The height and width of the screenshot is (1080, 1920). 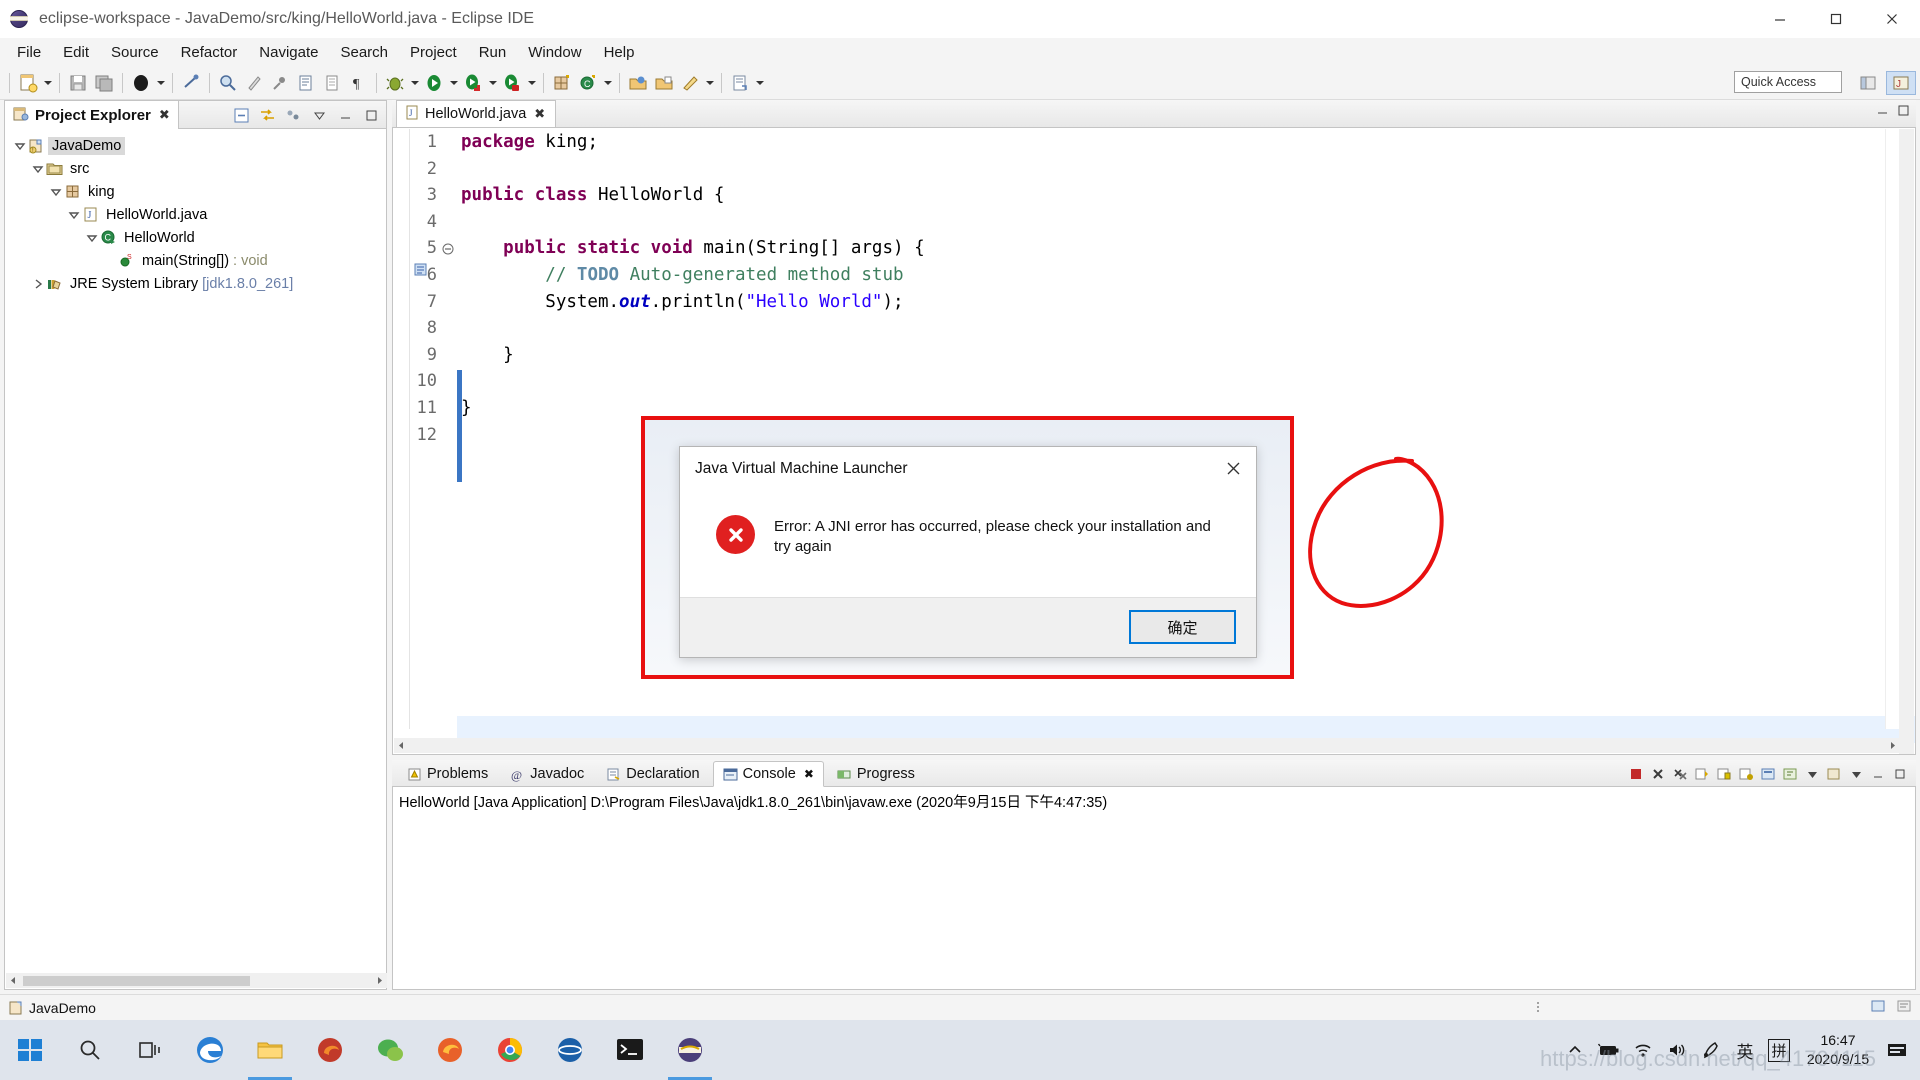 What do you see at coordinates (693, 195) in the screenshot?
I see `code-line: public class HelloWorld {` at bounding box center [693, 195].